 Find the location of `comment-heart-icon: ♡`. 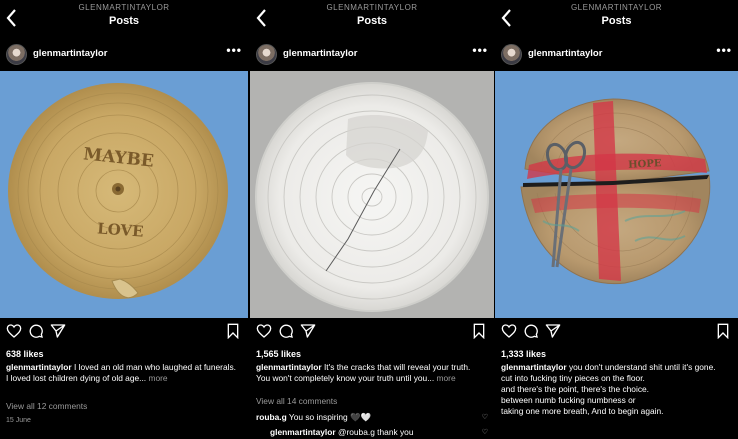

comment-heart-icon: ♡ is located at coordinates (485, 417).